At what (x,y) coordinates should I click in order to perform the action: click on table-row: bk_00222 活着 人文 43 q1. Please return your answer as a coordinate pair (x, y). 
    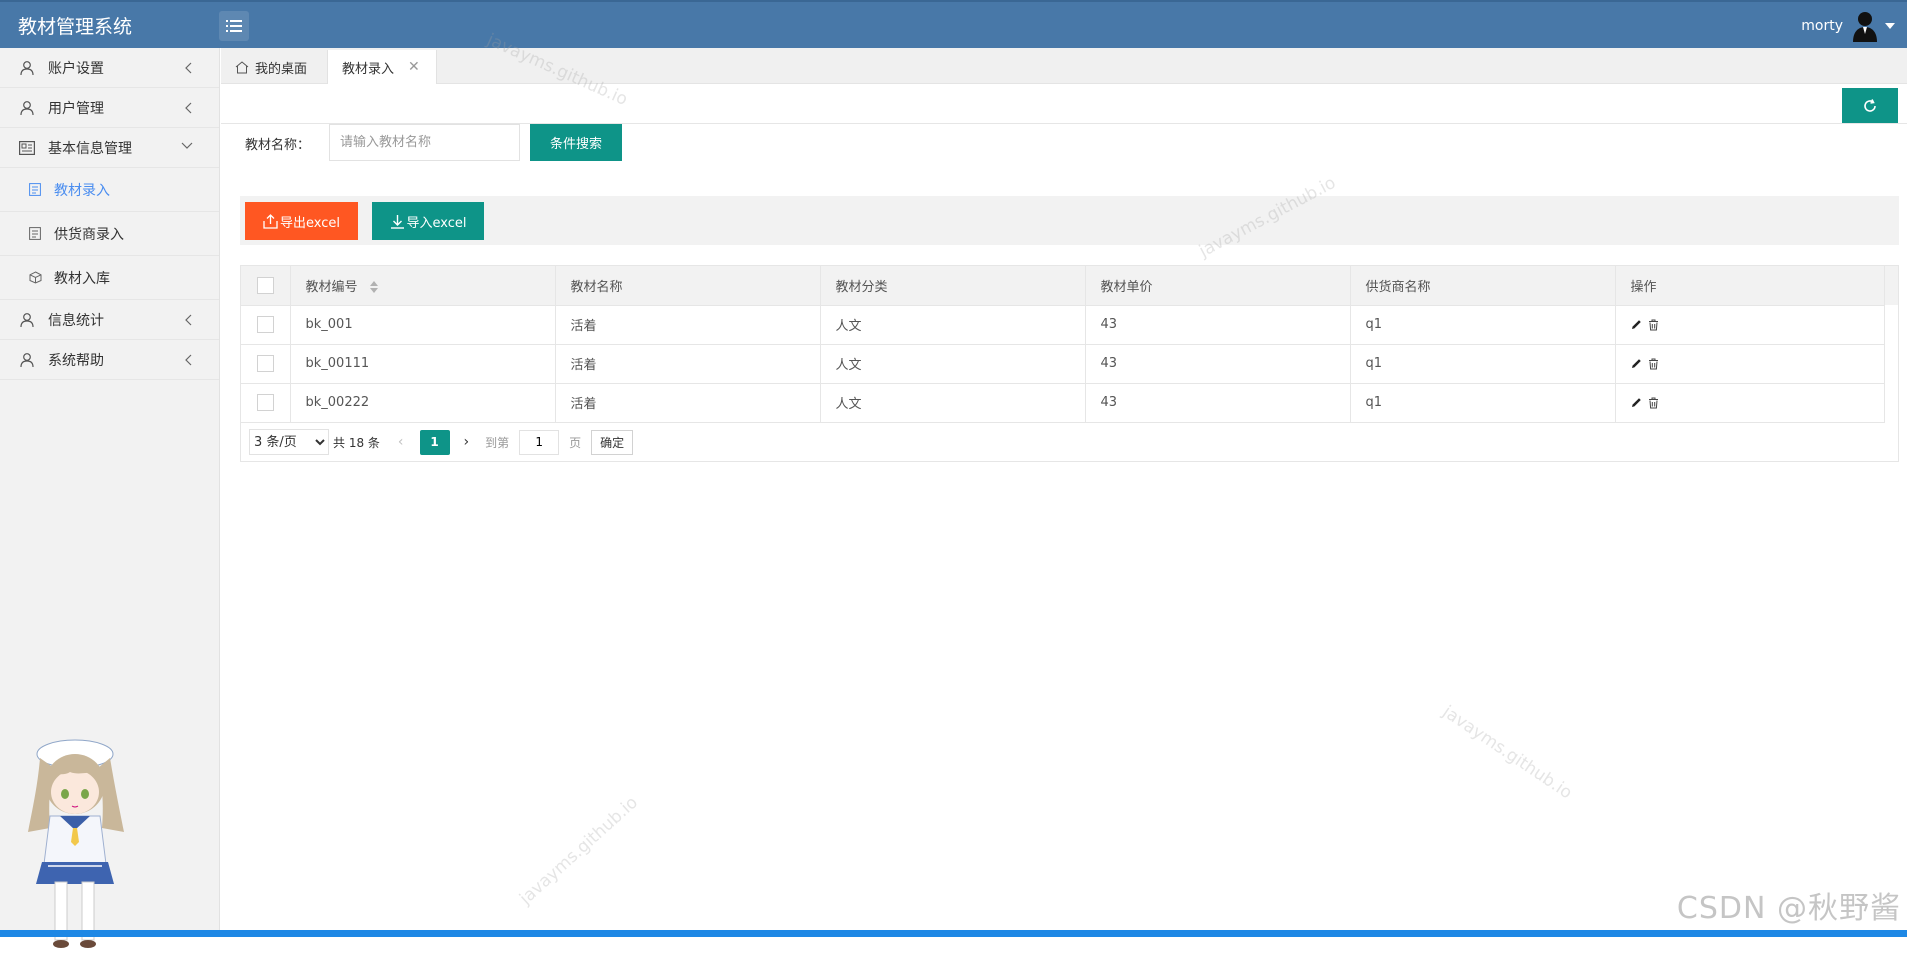
    Looking at the image, I should click on (1063, 403).